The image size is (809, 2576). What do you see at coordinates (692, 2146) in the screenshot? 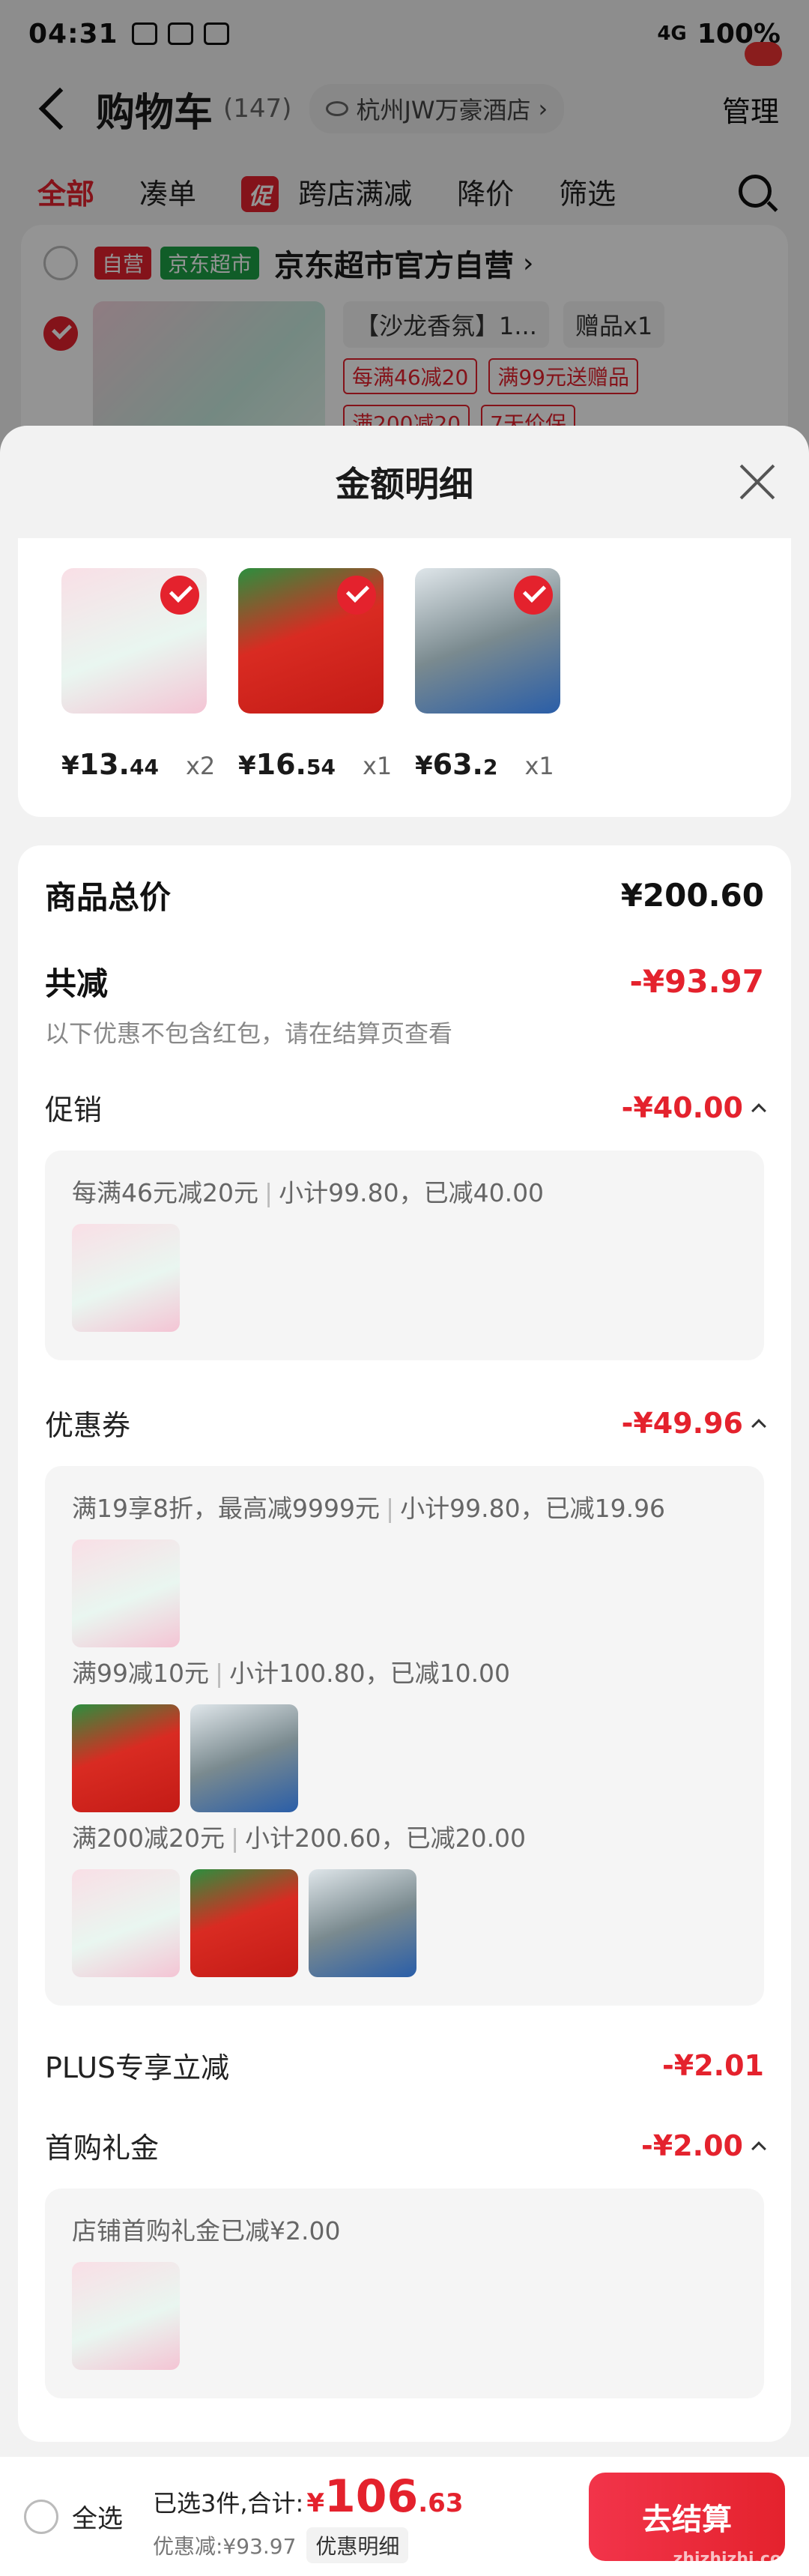
I see `first-gift-value: -¥2.00` at bounding box center [692, 2146].